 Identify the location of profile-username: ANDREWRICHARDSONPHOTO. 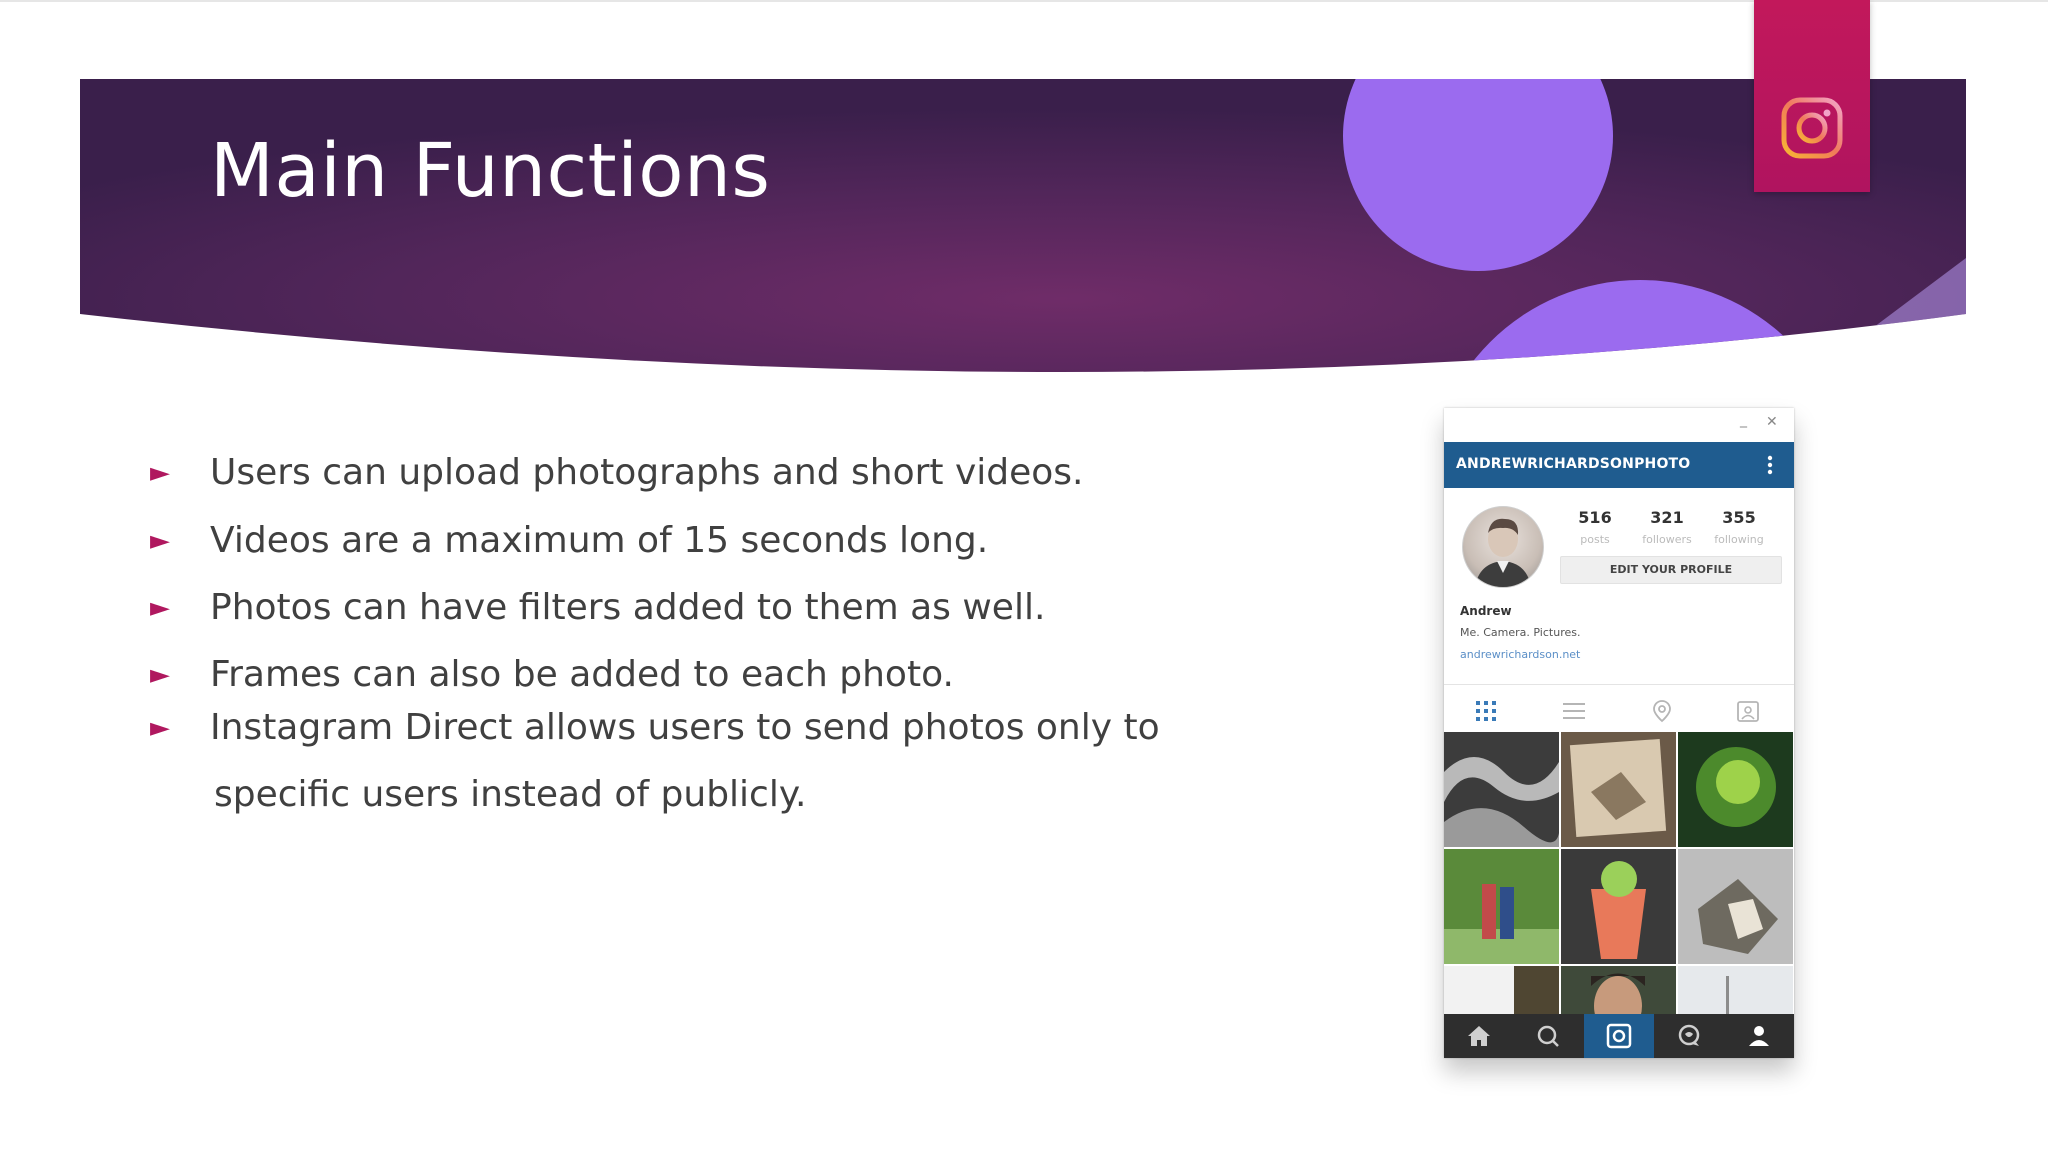
(1573, 464).